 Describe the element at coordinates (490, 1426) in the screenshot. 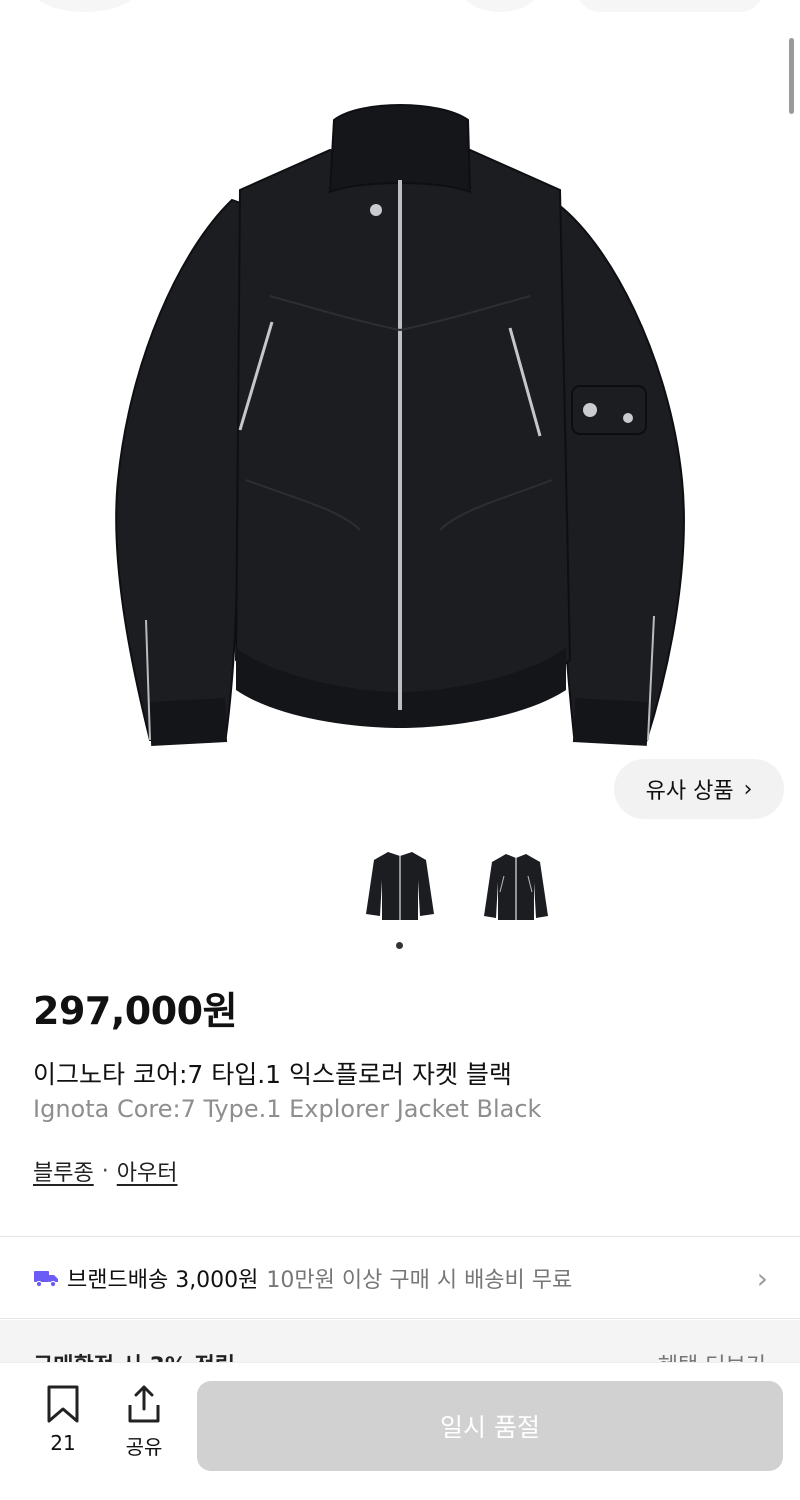

I see `sold-out-button: 일시 품절` at that location.